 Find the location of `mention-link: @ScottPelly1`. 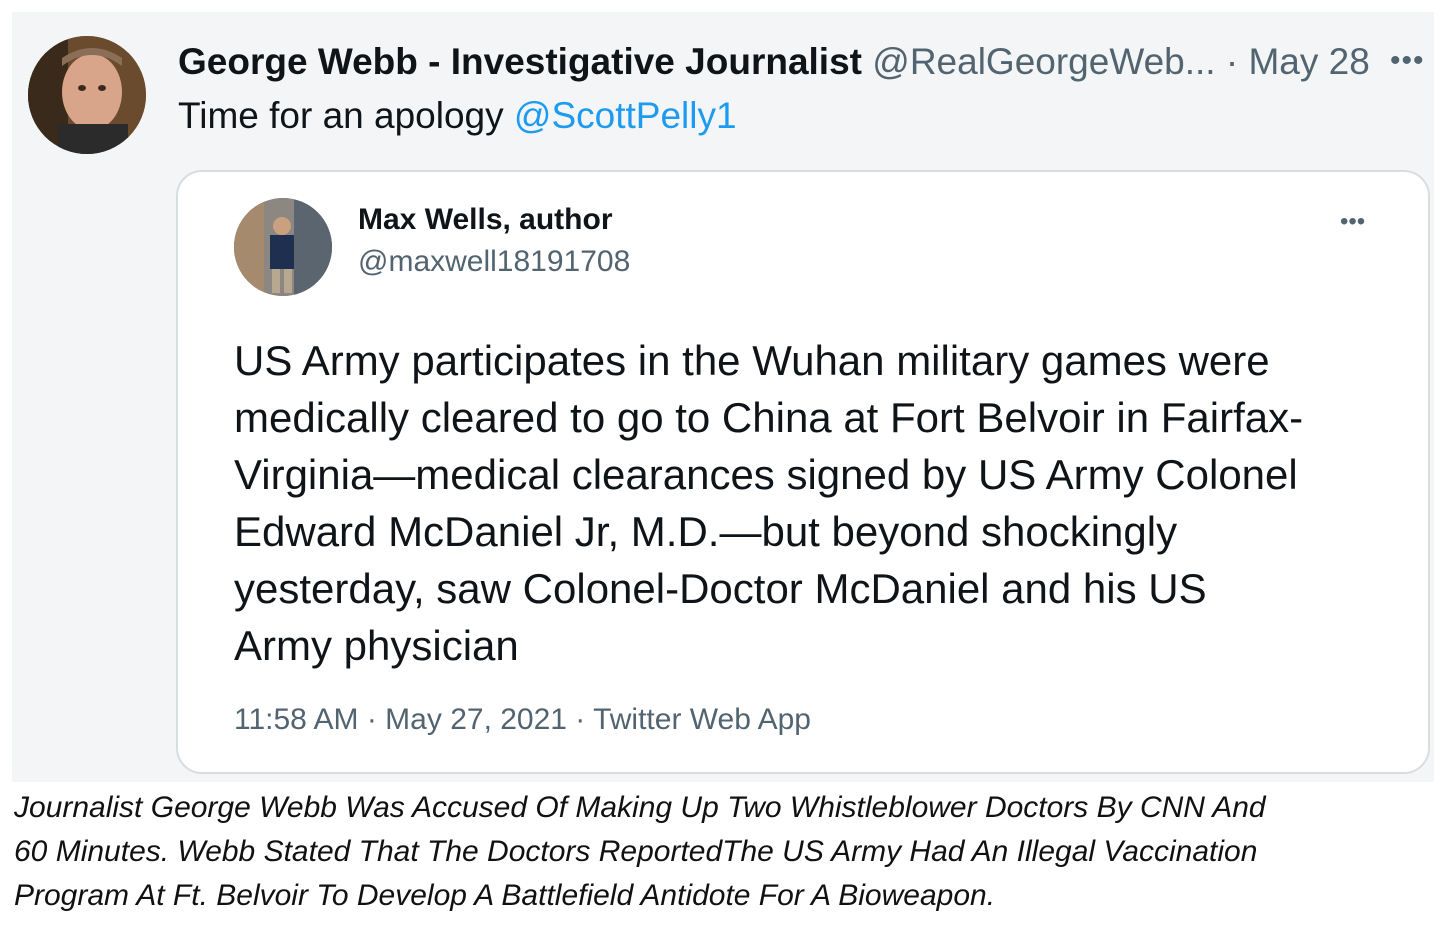

mention-link: @ScottPelly1 is located at coordinates (625, 115).